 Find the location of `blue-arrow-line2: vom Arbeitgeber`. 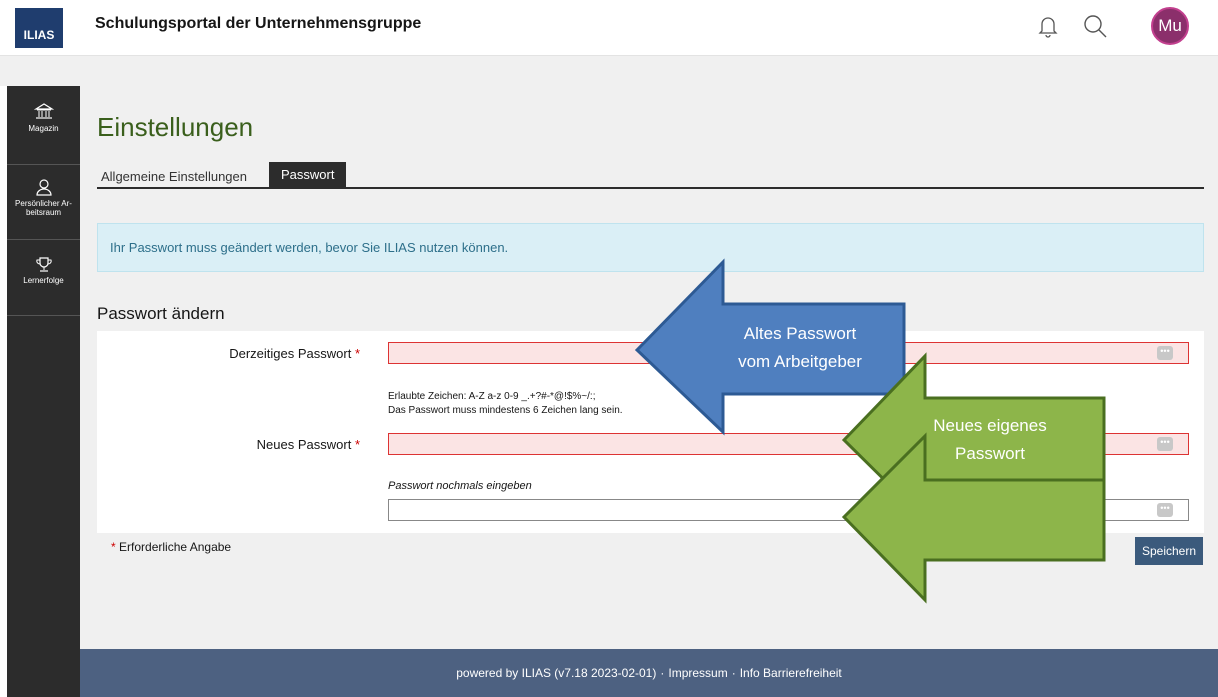

blue-arrow-line2: vom Arbeitgeber is located at coordinates (800, 361).